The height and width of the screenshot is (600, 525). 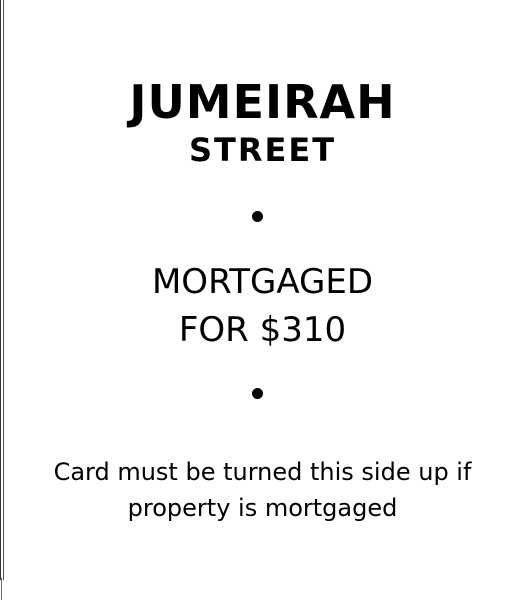 What do you see at coordinates (262, 102) in the screenshot?
I see `property-name: JUMEIRAH` at bounding box center [262, 102].